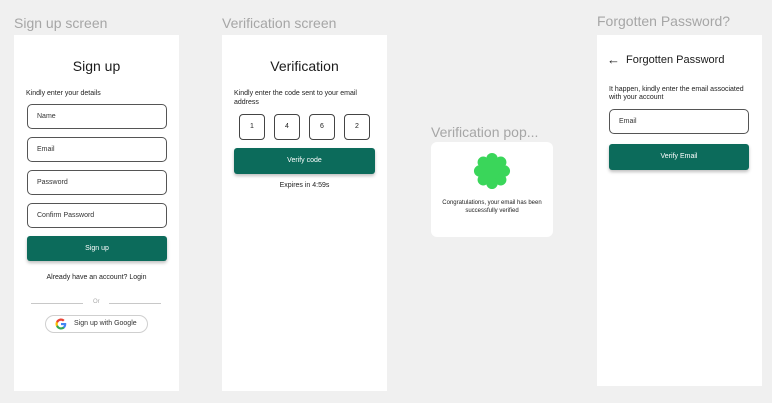 The height and width of the screenshot is (403, 772). What do you see at coordinates (96, 66) in the screenshot?
I see `signup-title: Sign up` at bounding box center [96, 66].